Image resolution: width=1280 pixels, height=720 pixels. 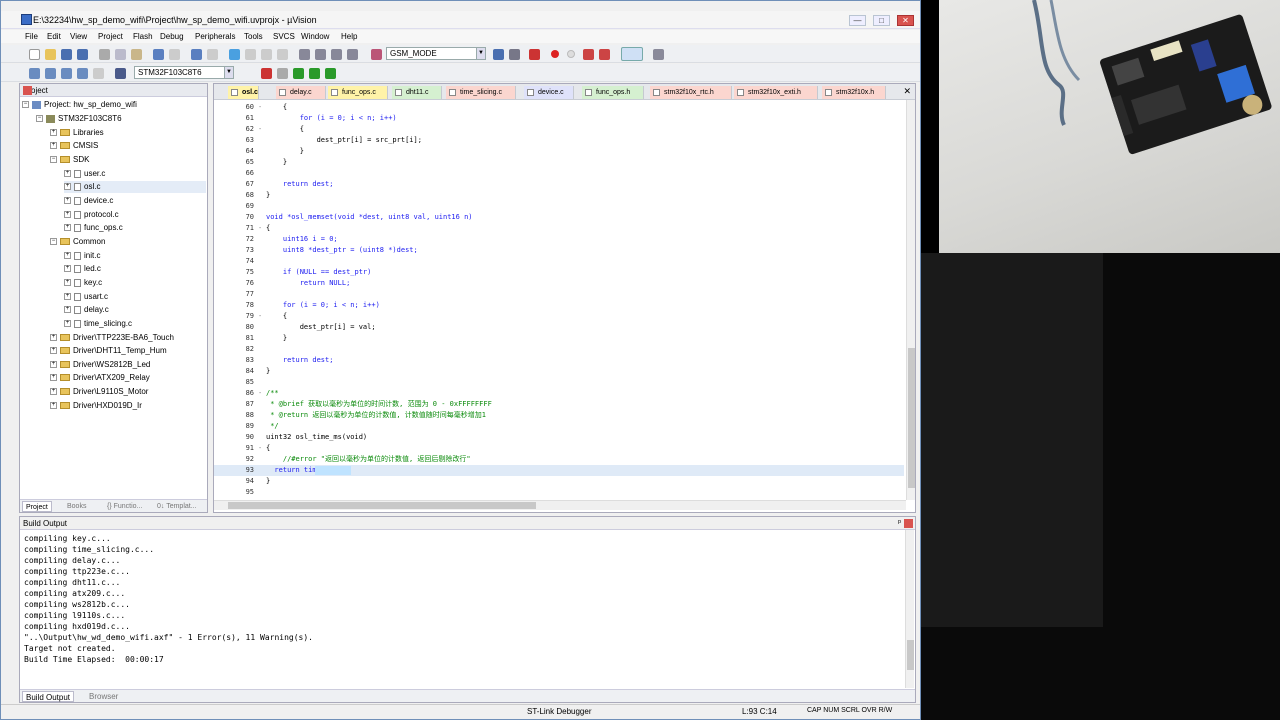 What do you see at coordinates (86, 310) in the screenshot?
I see `tree-file-delay-c: + delay.c` at bounding box center [86, 310].